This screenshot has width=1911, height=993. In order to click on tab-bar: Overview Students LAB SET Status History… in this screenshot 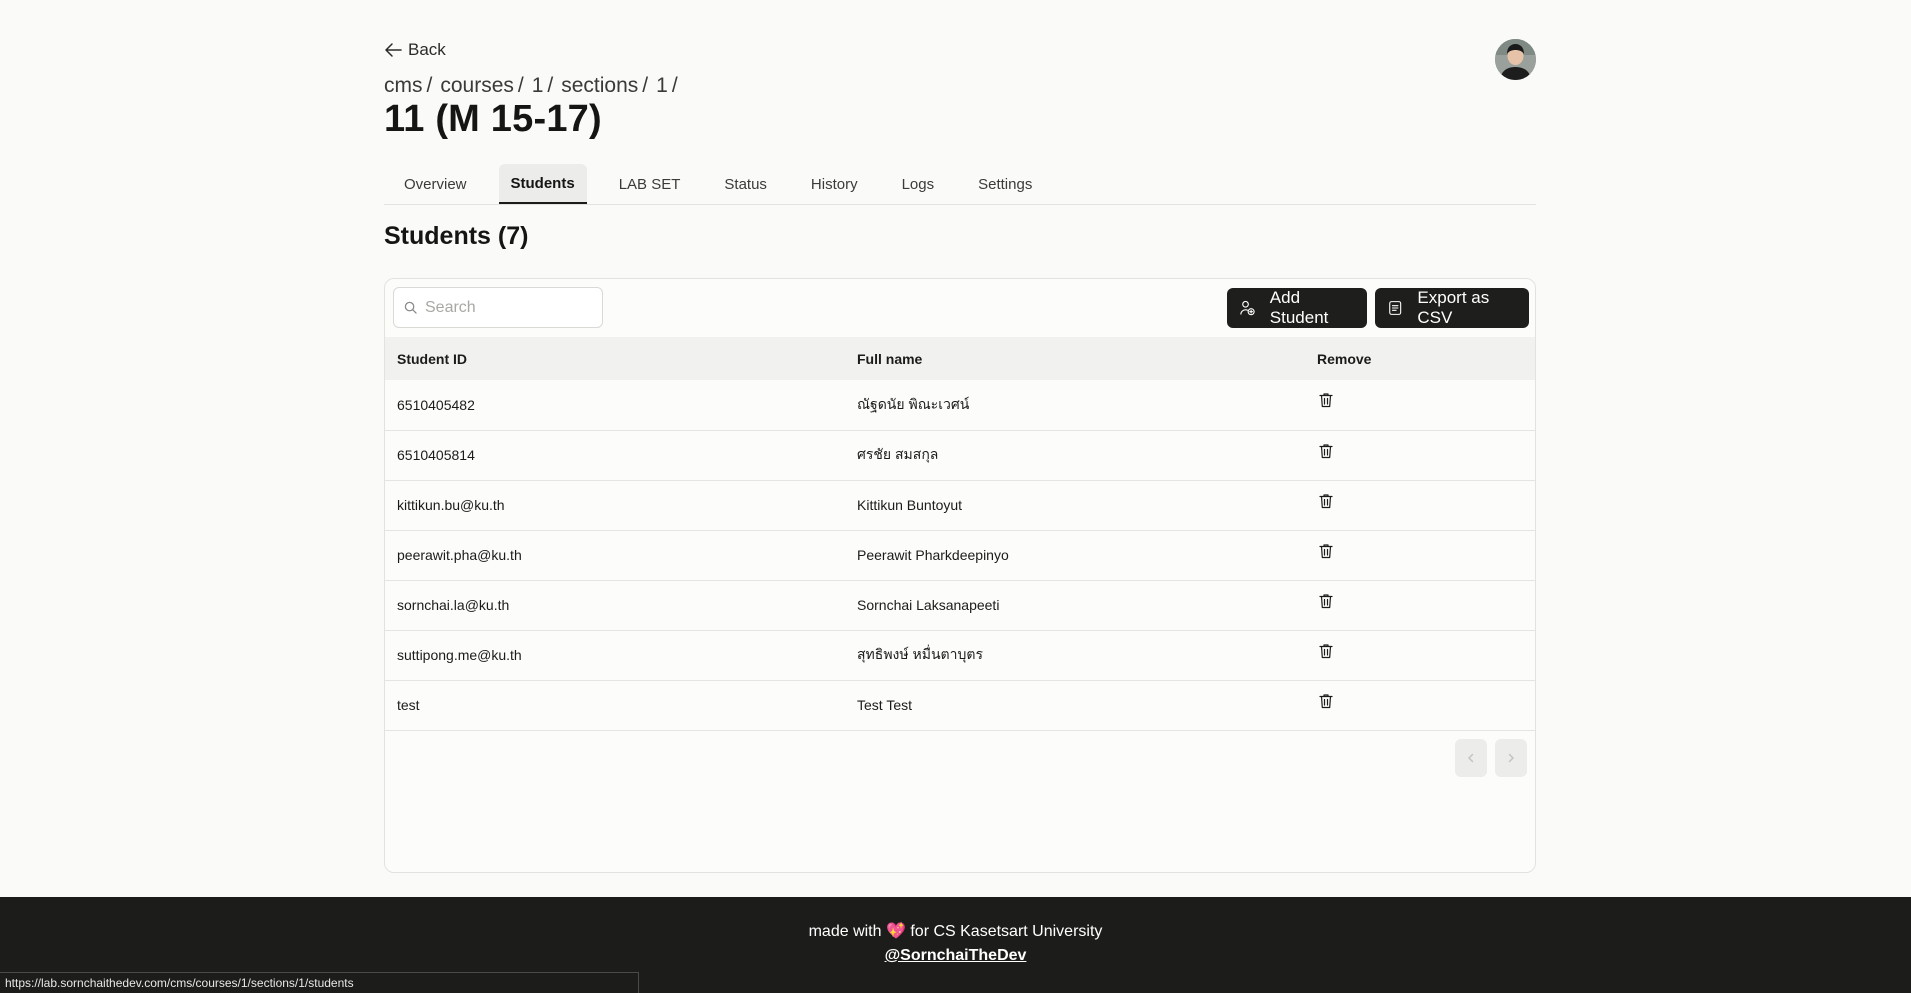, I will do `click(960, 184)`.